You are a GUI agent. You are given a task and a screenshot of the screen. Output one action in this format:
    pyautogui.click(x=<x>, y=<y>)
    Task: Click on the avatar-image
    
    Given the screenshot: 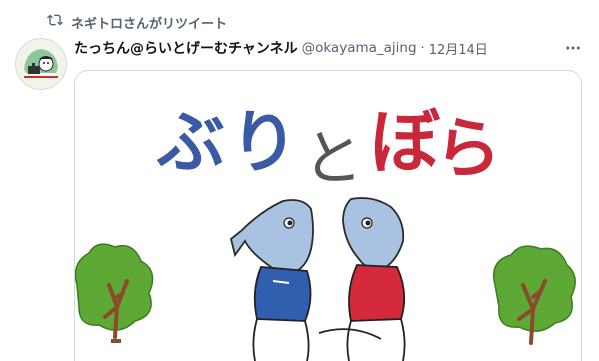 What is the action you would take?
    pyautogui.click(x=41, y=64)
    